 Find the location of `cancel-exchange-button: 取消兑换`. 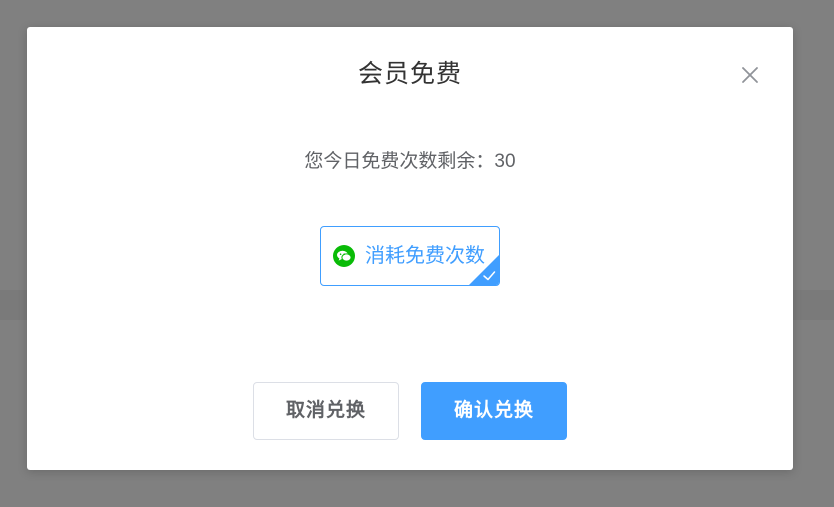

cancel-exchange-button: 取消兑换 is located at coordinates (326, 411).